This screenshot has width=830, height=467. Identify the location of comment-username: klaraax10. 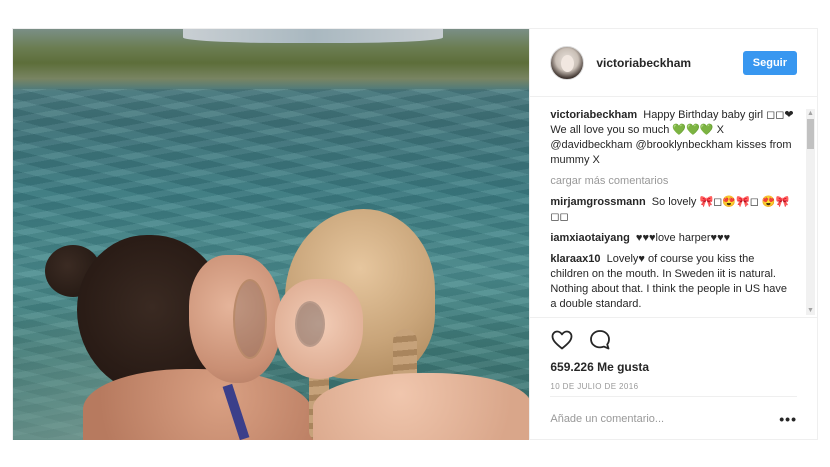
(575, 259).